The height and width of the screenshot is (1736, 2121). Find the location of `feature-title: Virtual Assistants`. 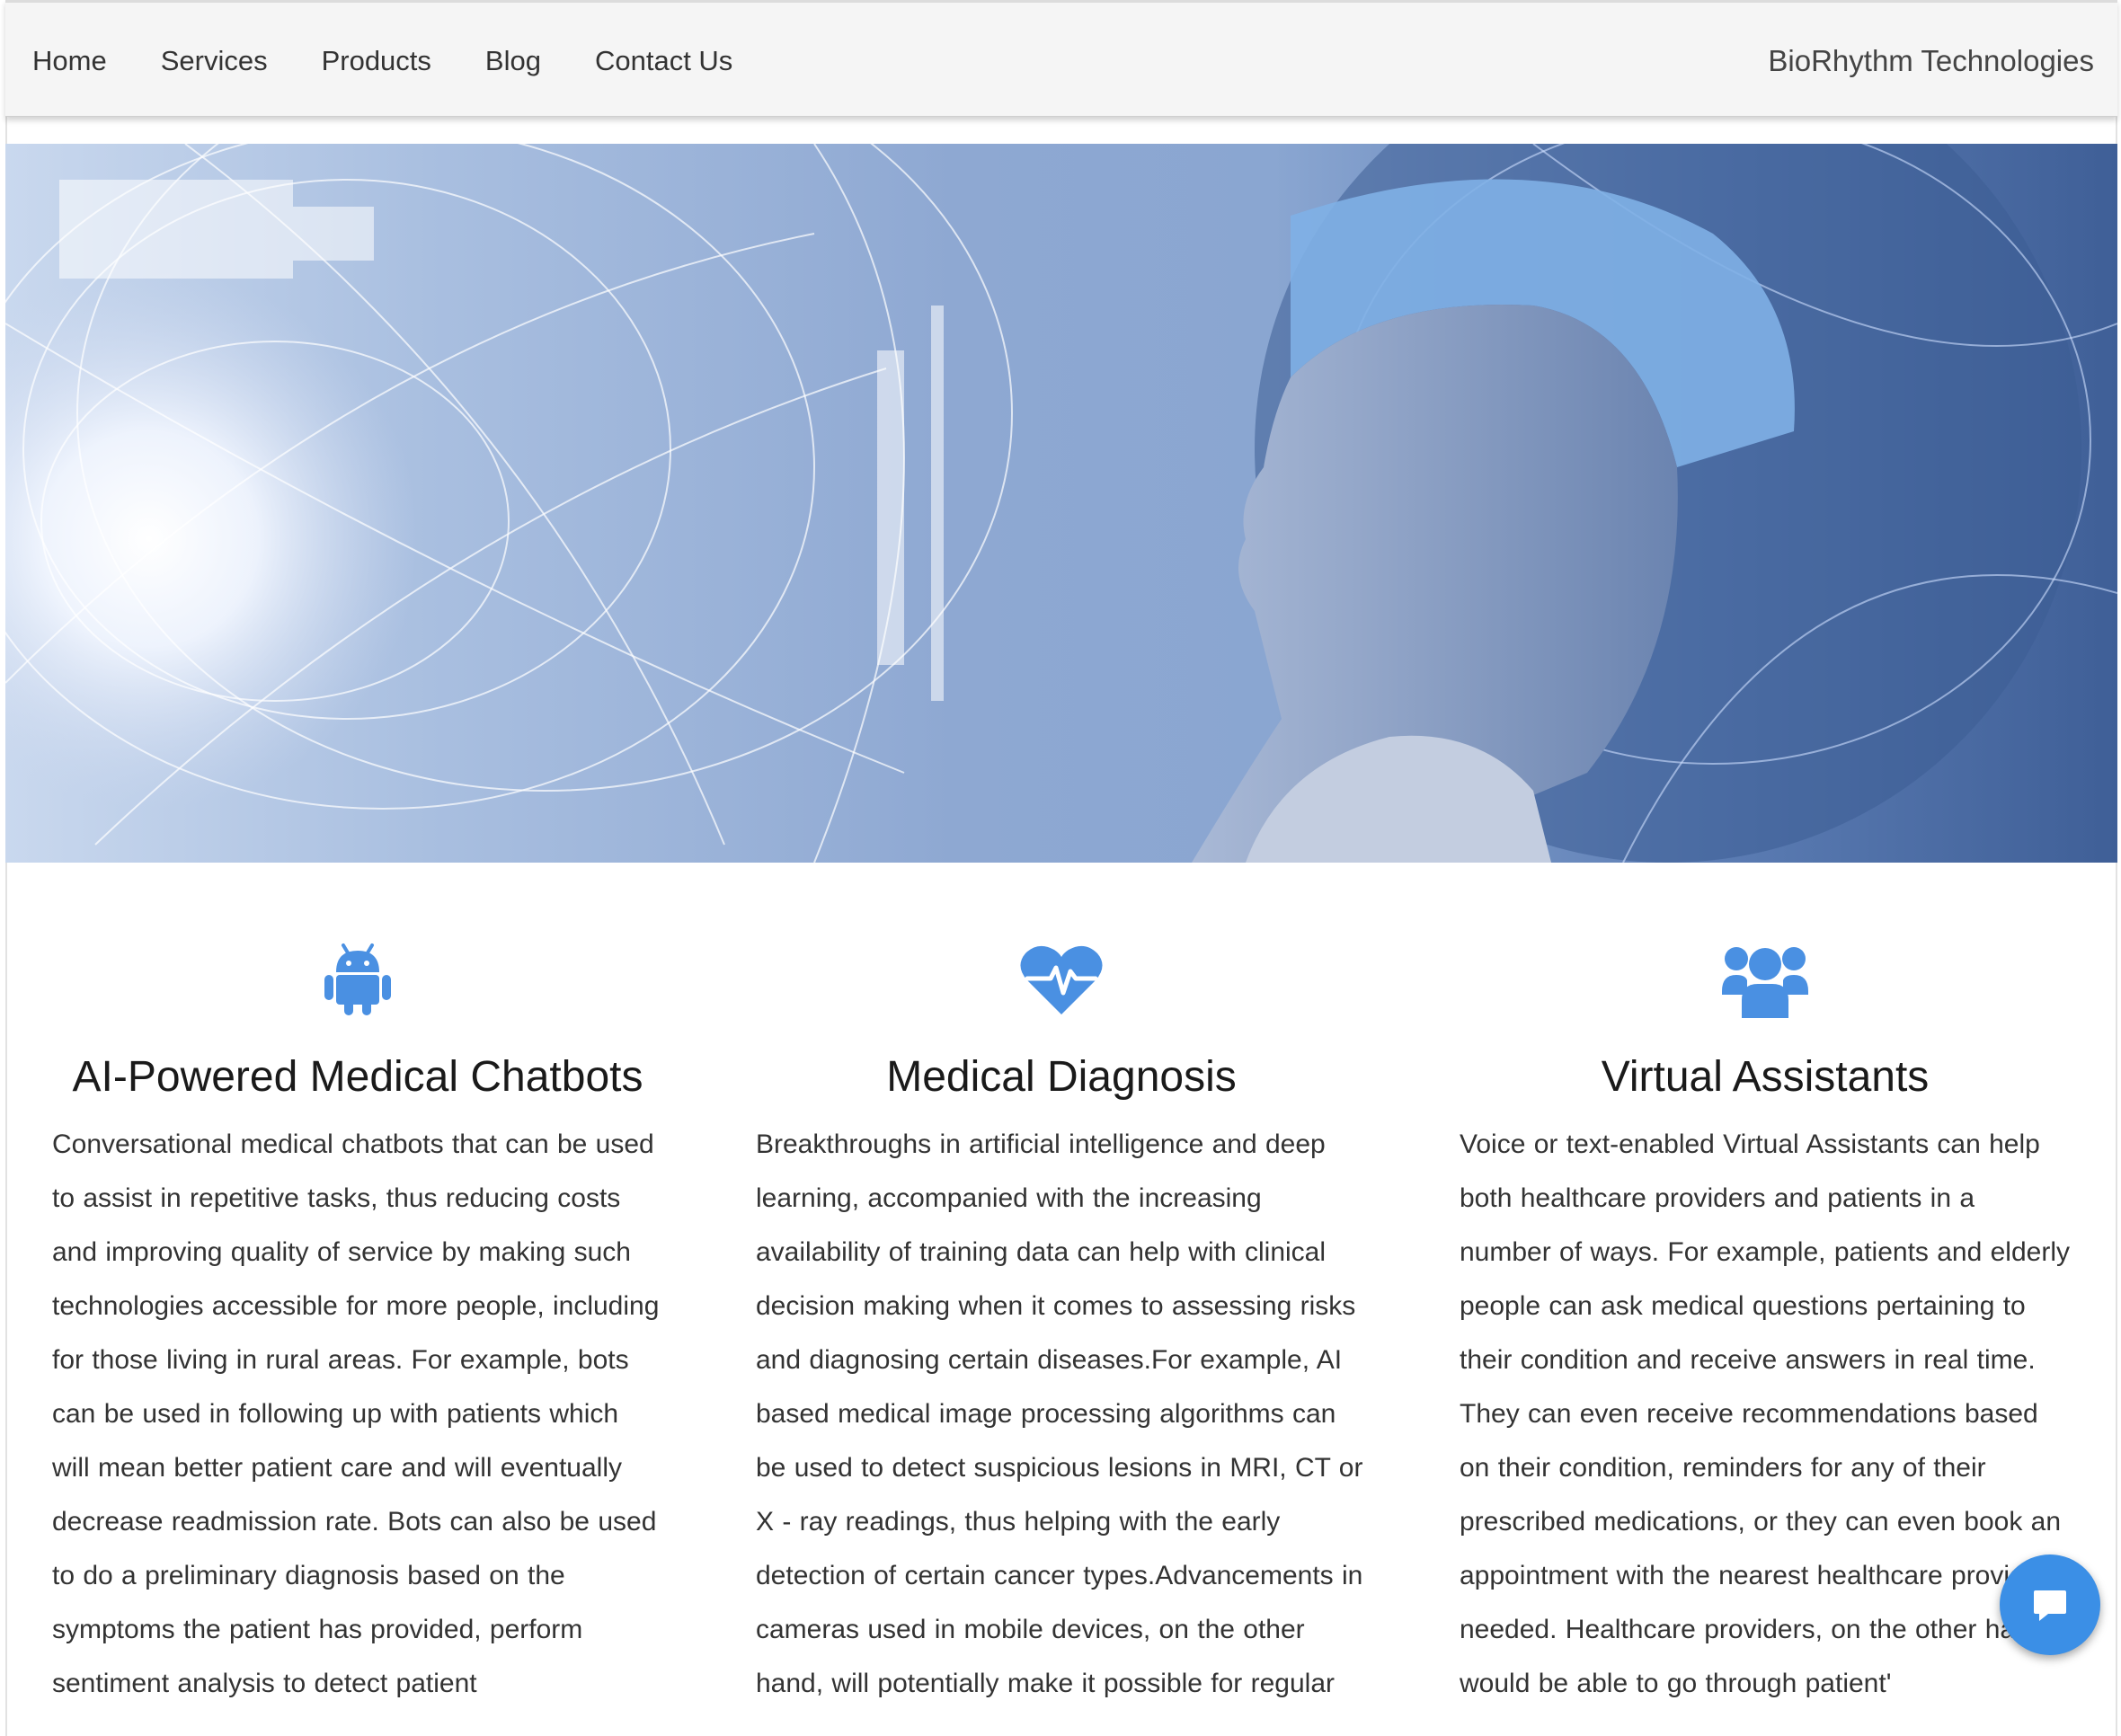

feature-title: Virtual Assistants is located at coordinates (1766, 1077).